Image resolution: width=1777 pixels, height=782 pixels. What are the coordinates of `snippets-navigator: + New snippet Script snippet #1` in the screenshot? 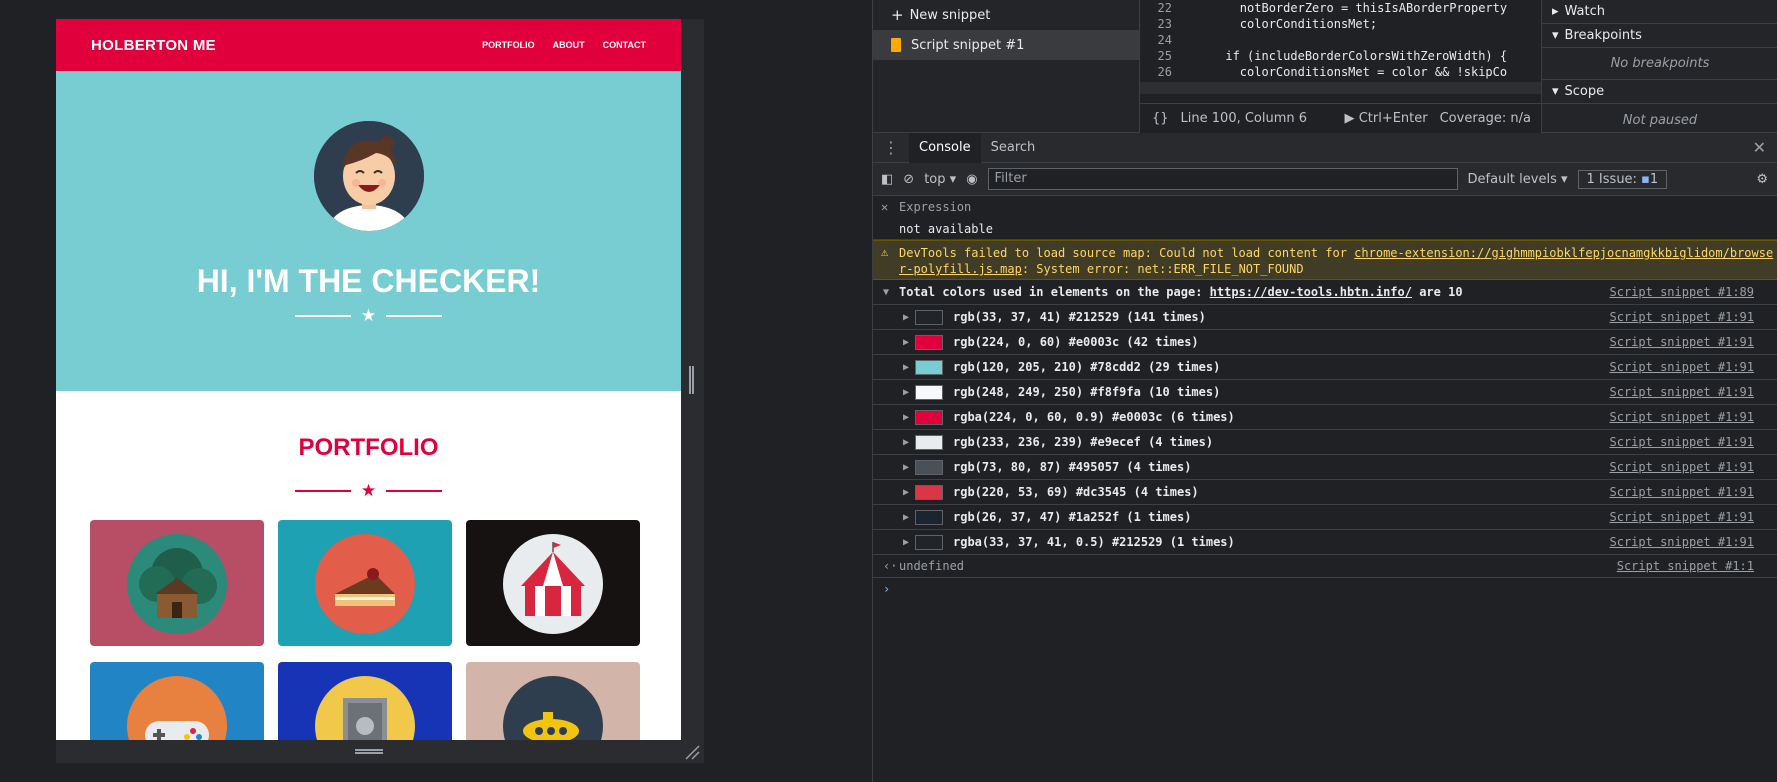 It's located at (1006, 66).